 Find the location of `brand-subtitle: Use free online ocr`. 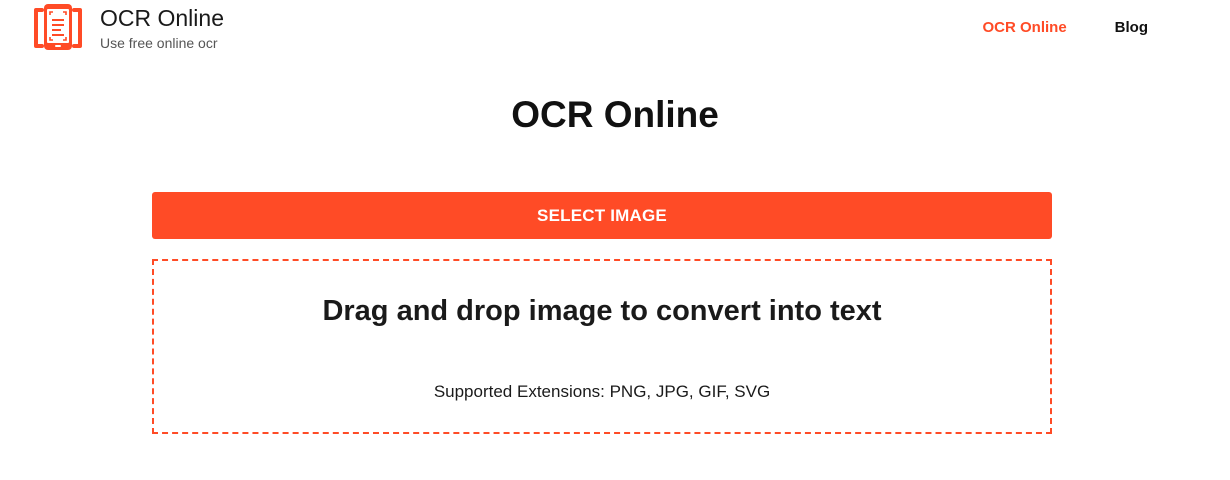

brand-subtitle: Use free online ocr is located at coordinates (159, 43).